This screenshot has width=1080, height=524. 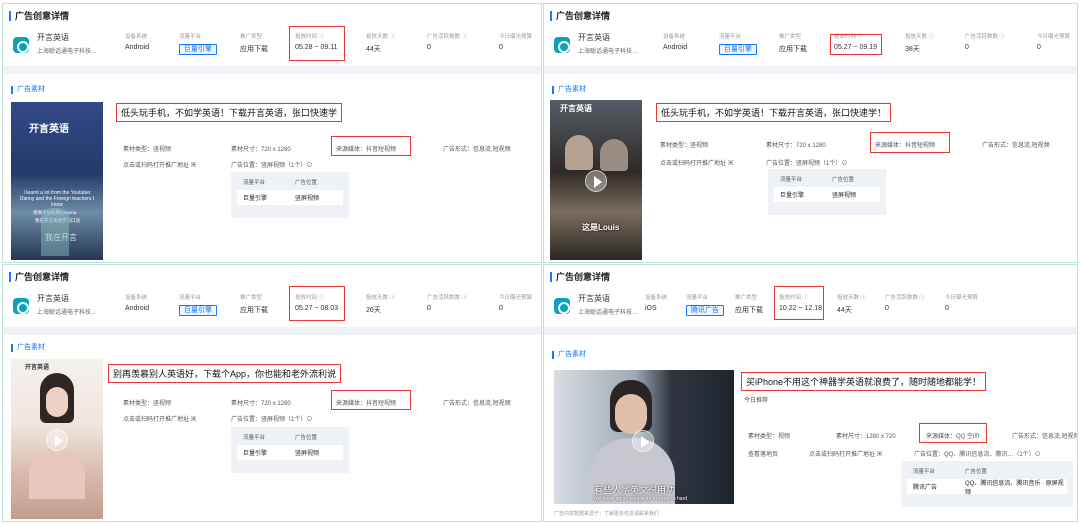 I want to click on statue-shape, so click(x=55, y=232).